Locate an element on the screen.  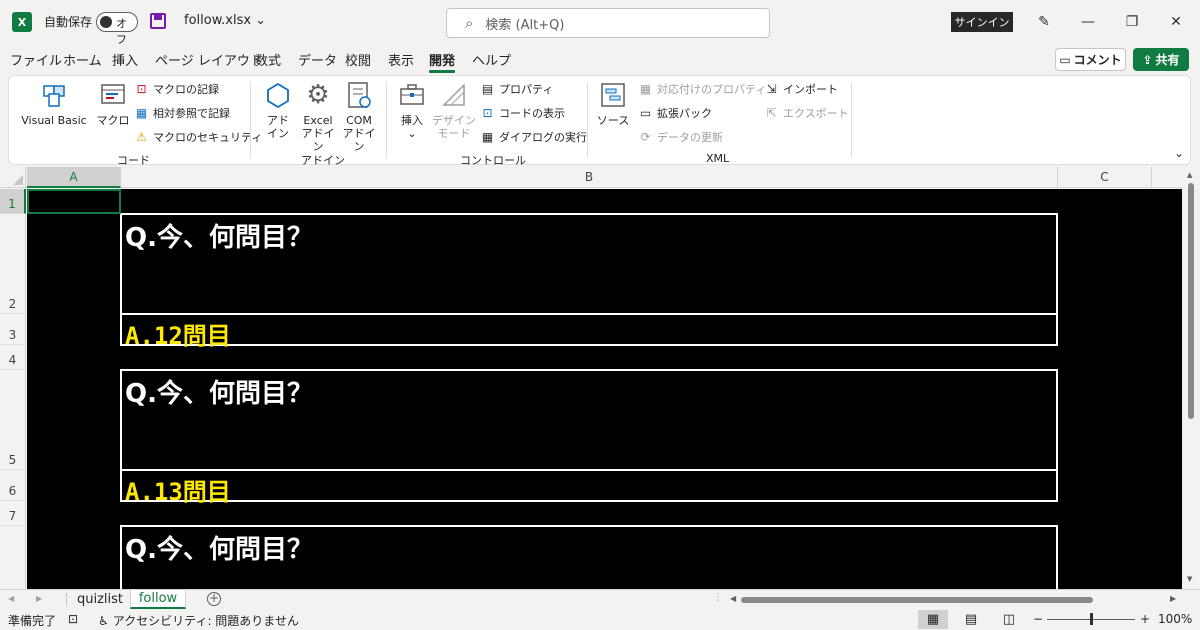
tab-home: ホーム is located at coordinates (82, 59).